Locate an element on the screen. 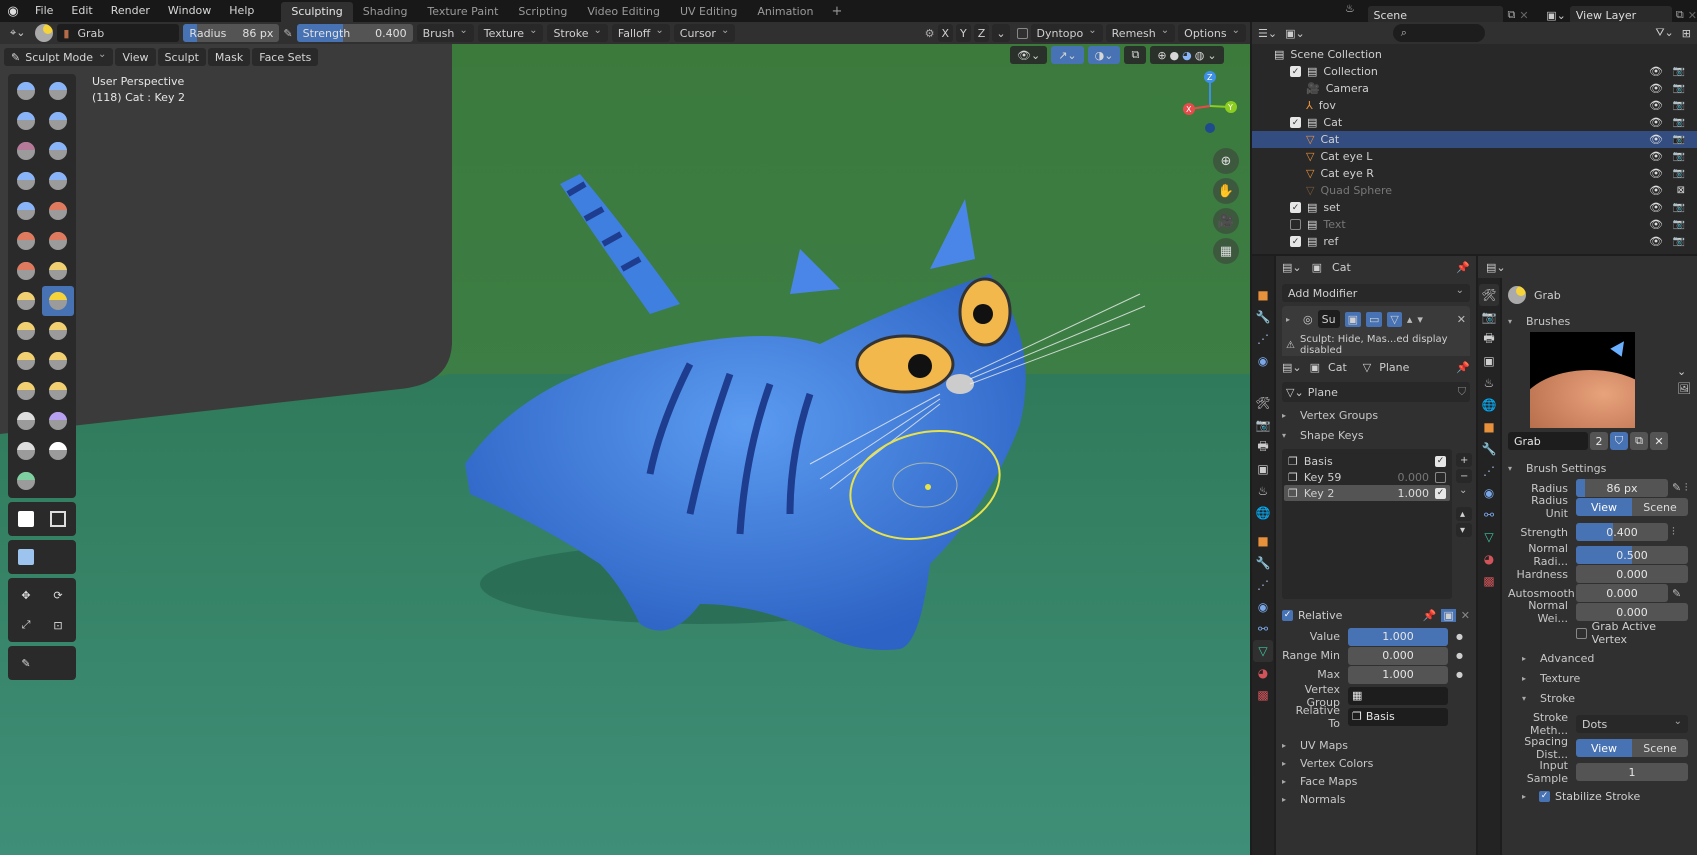 The width and height of the screenshot is (1697, 855). shape-key-value: 1.000 is located at coordinates (1414, 493).